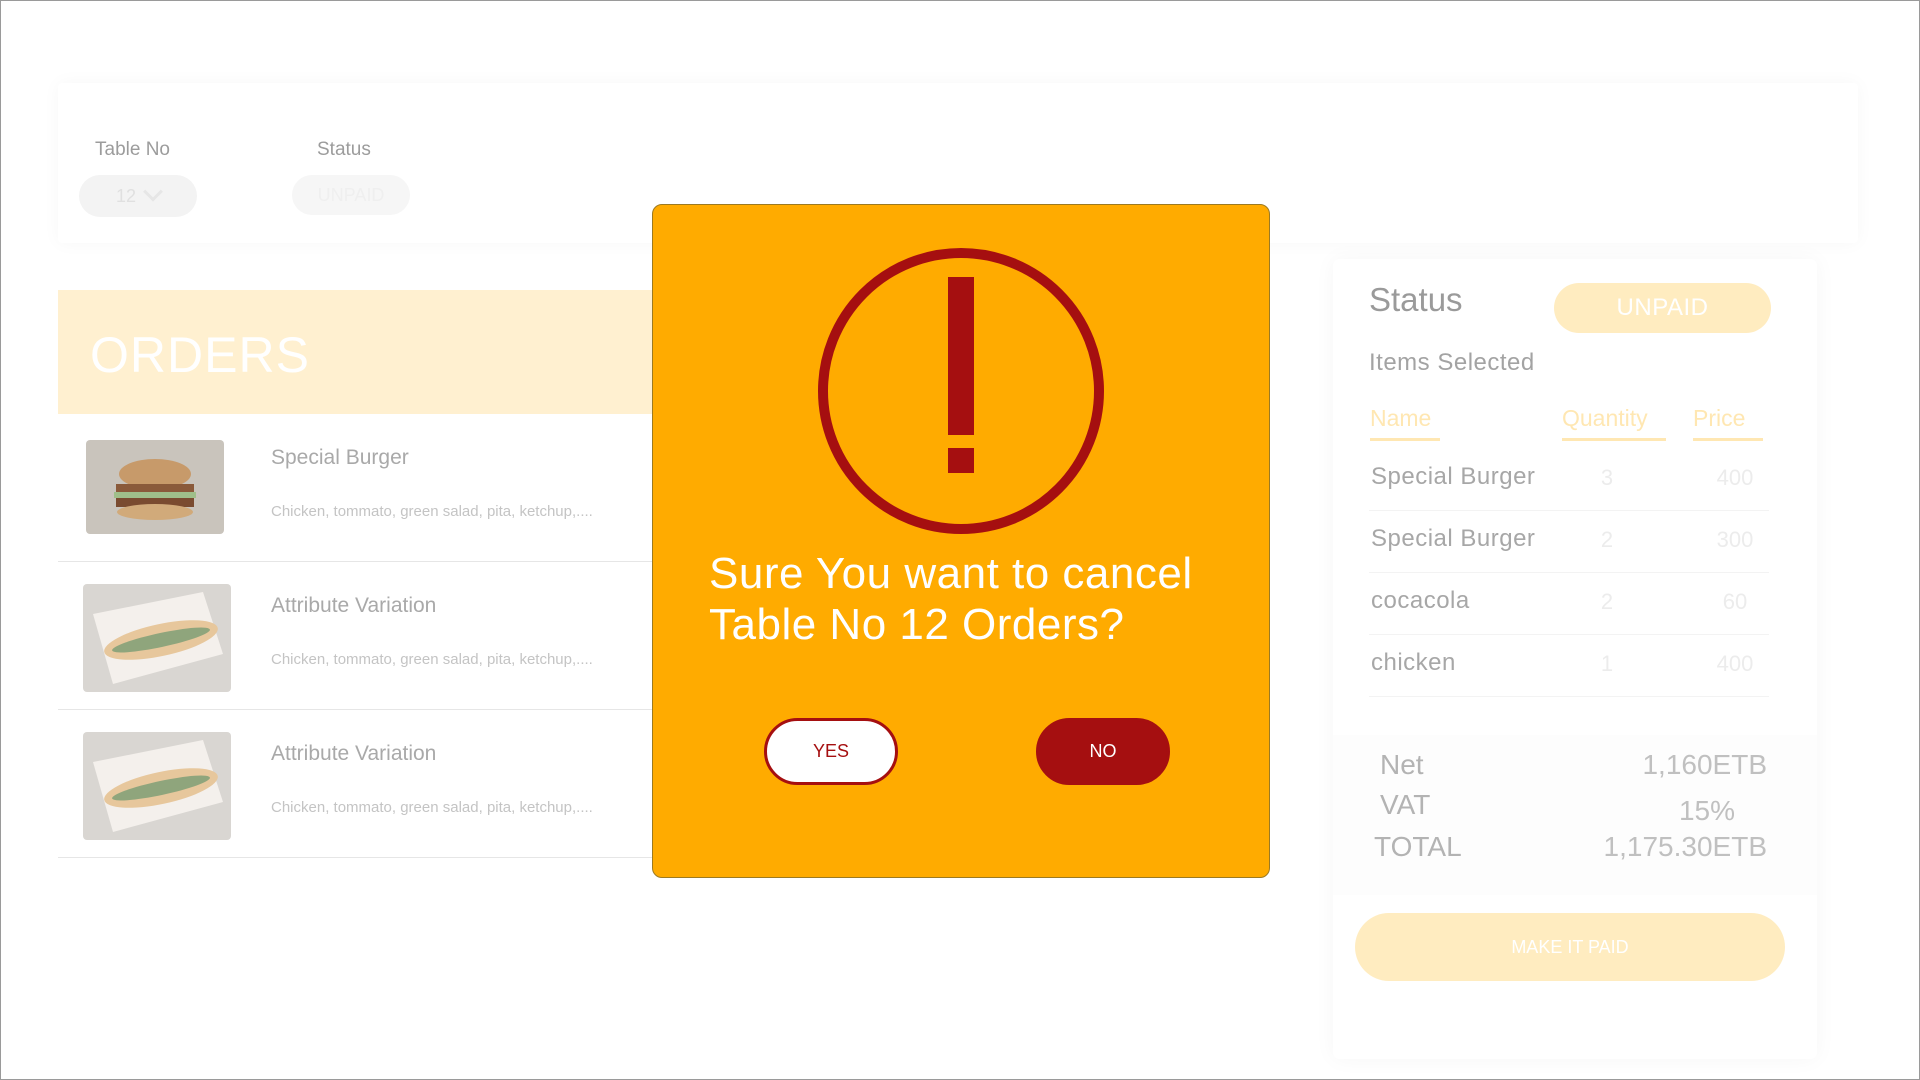 This screenshot has height=1080, width=1920. I want to click on total-label: TOTAL, so click(1418, 846).